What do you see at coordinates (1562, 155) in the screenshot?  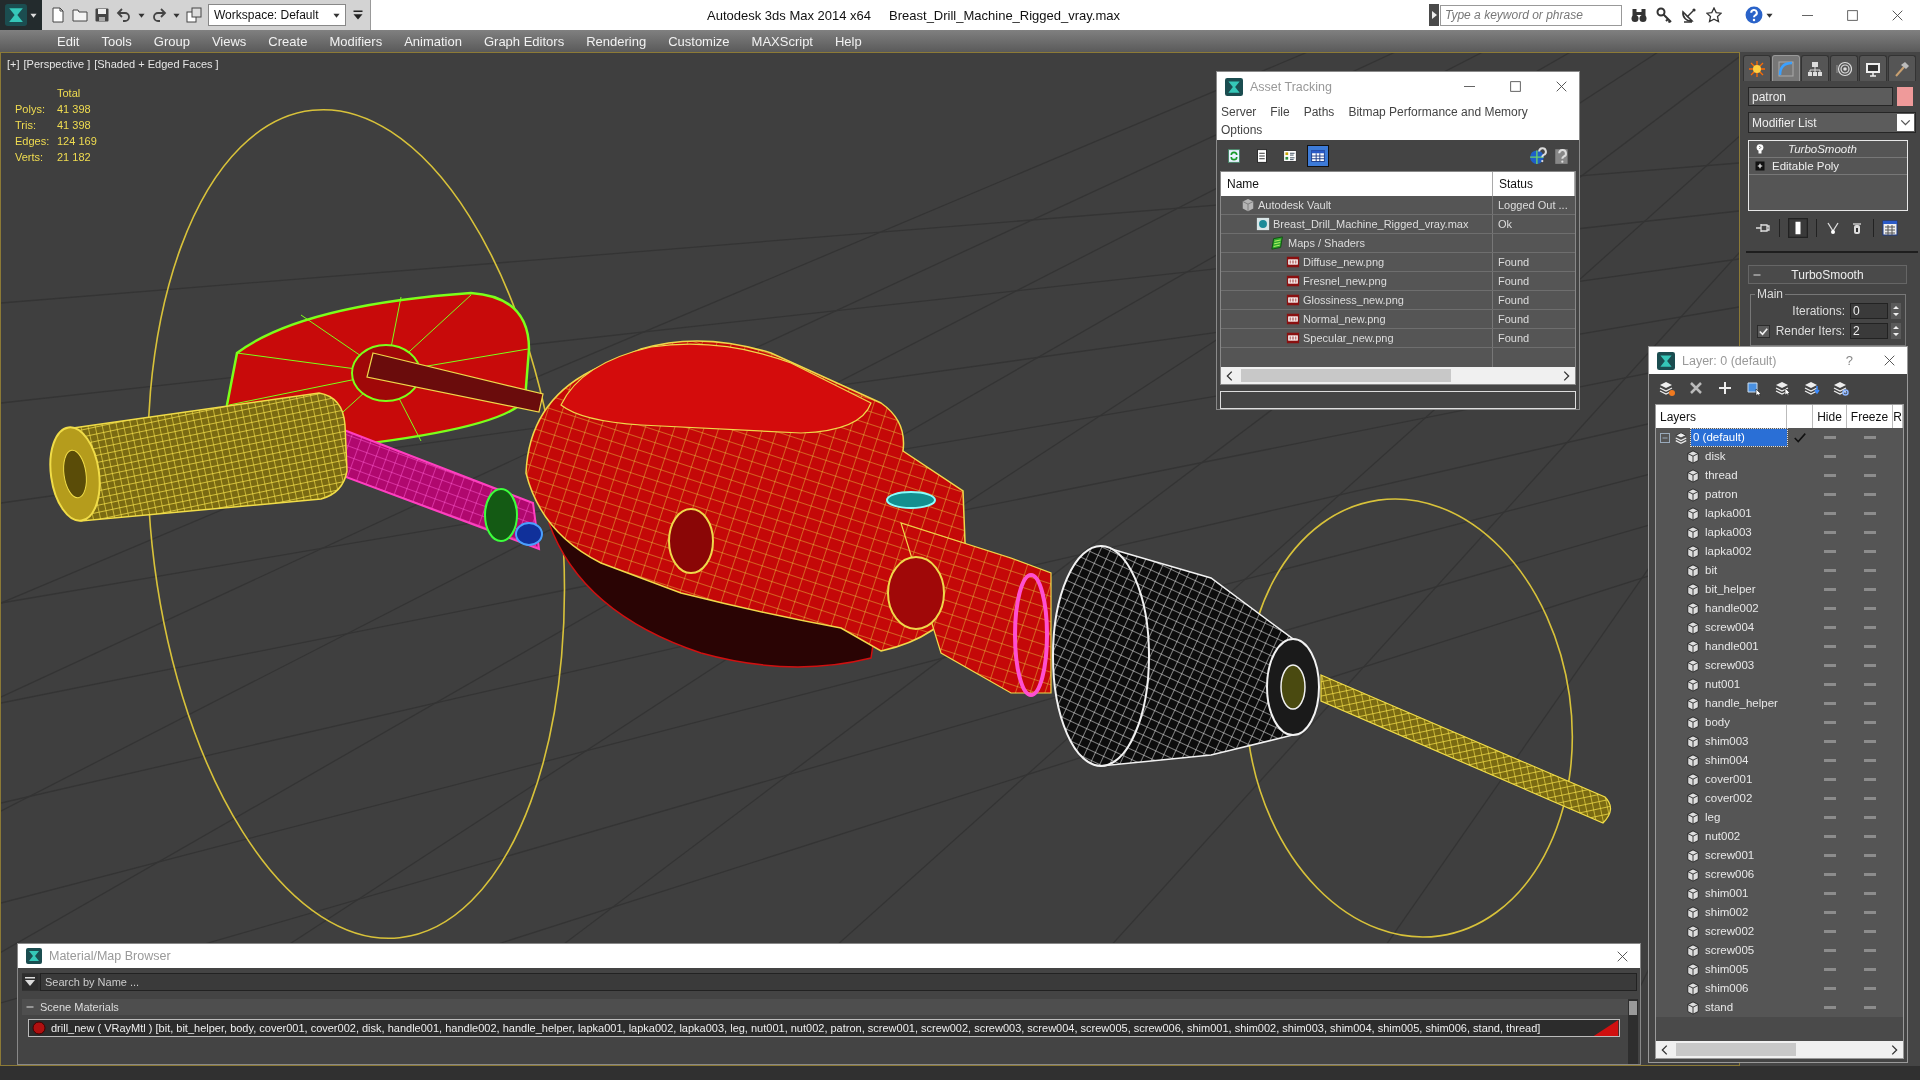 I see `help-icon` at bounding box center [1562, 155].